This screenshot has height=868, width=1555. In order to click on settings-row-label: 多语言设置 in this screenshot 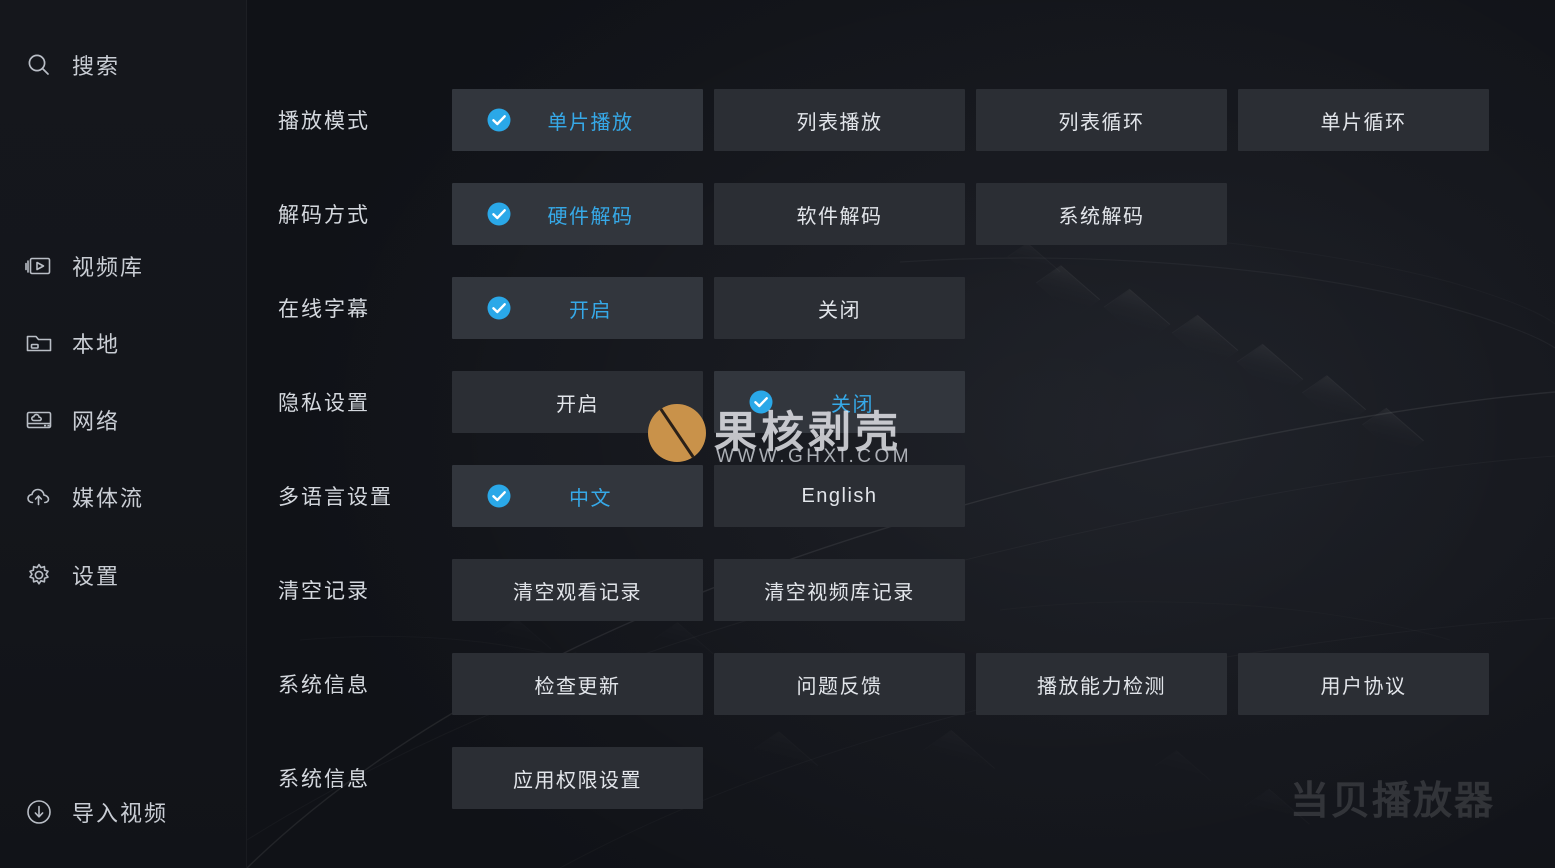, I will do `click(335, 497)`.